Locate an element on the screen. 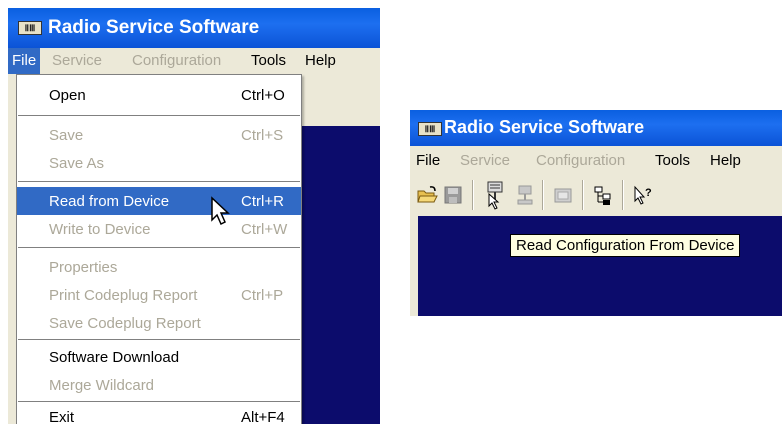  menu-item-software-download: Software Download is located at coordinates (159, 357).